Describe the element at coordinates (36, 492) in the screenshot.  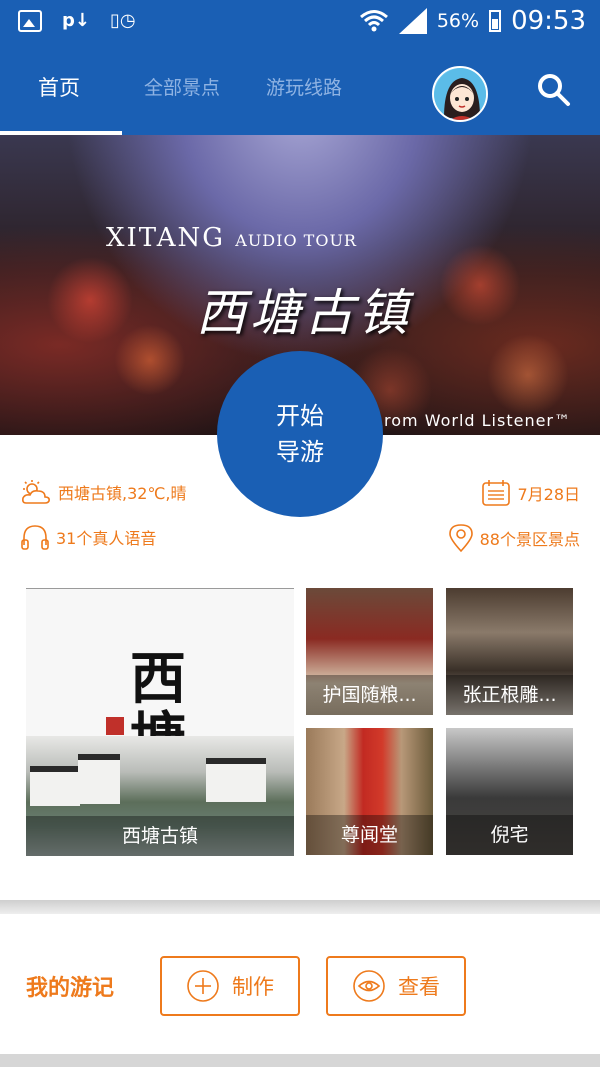
I see `weather-sun-cloud-icon` at that location.